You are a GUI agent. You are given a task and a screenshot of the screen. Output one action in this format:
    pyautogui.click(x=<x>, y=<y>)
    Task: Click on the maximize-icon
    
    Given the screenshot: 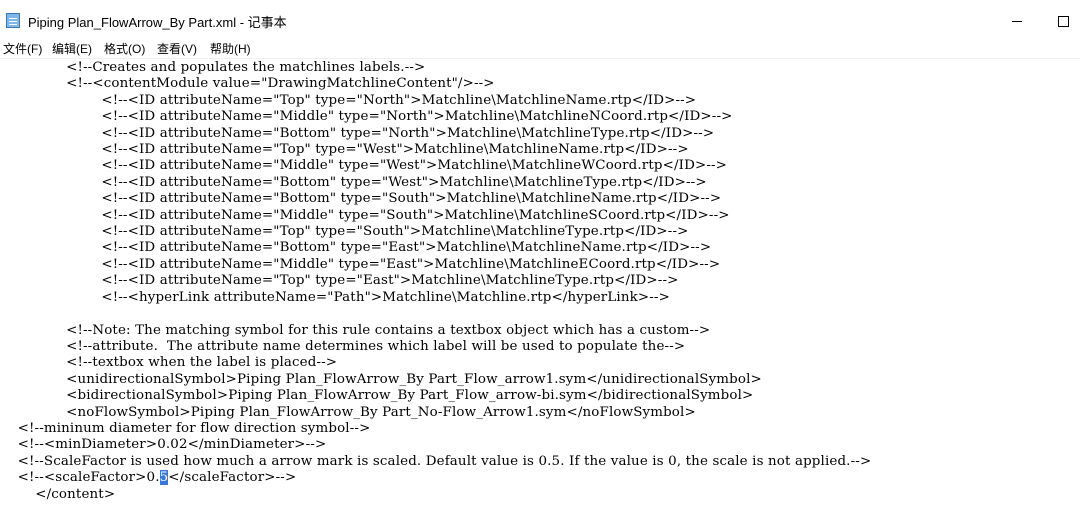 What is the action you would take?
    pyautogui.click(x=1063, y=21)
    